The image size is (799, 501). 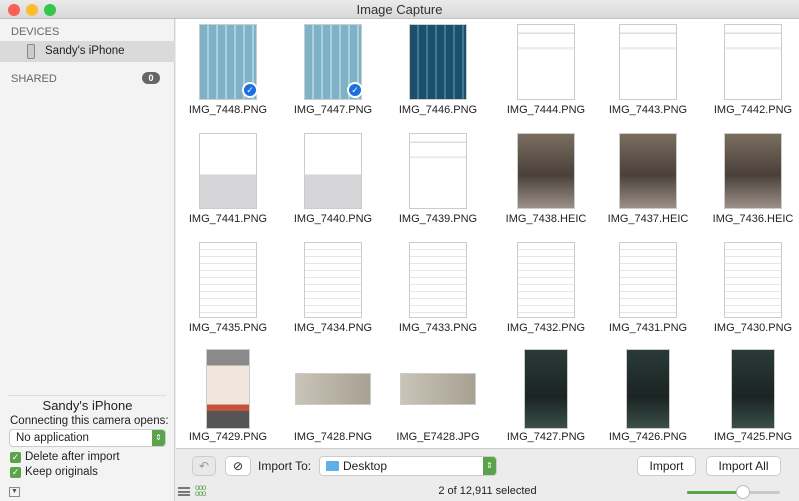 I want to click on slider-knob, so click(x=742, y=492).